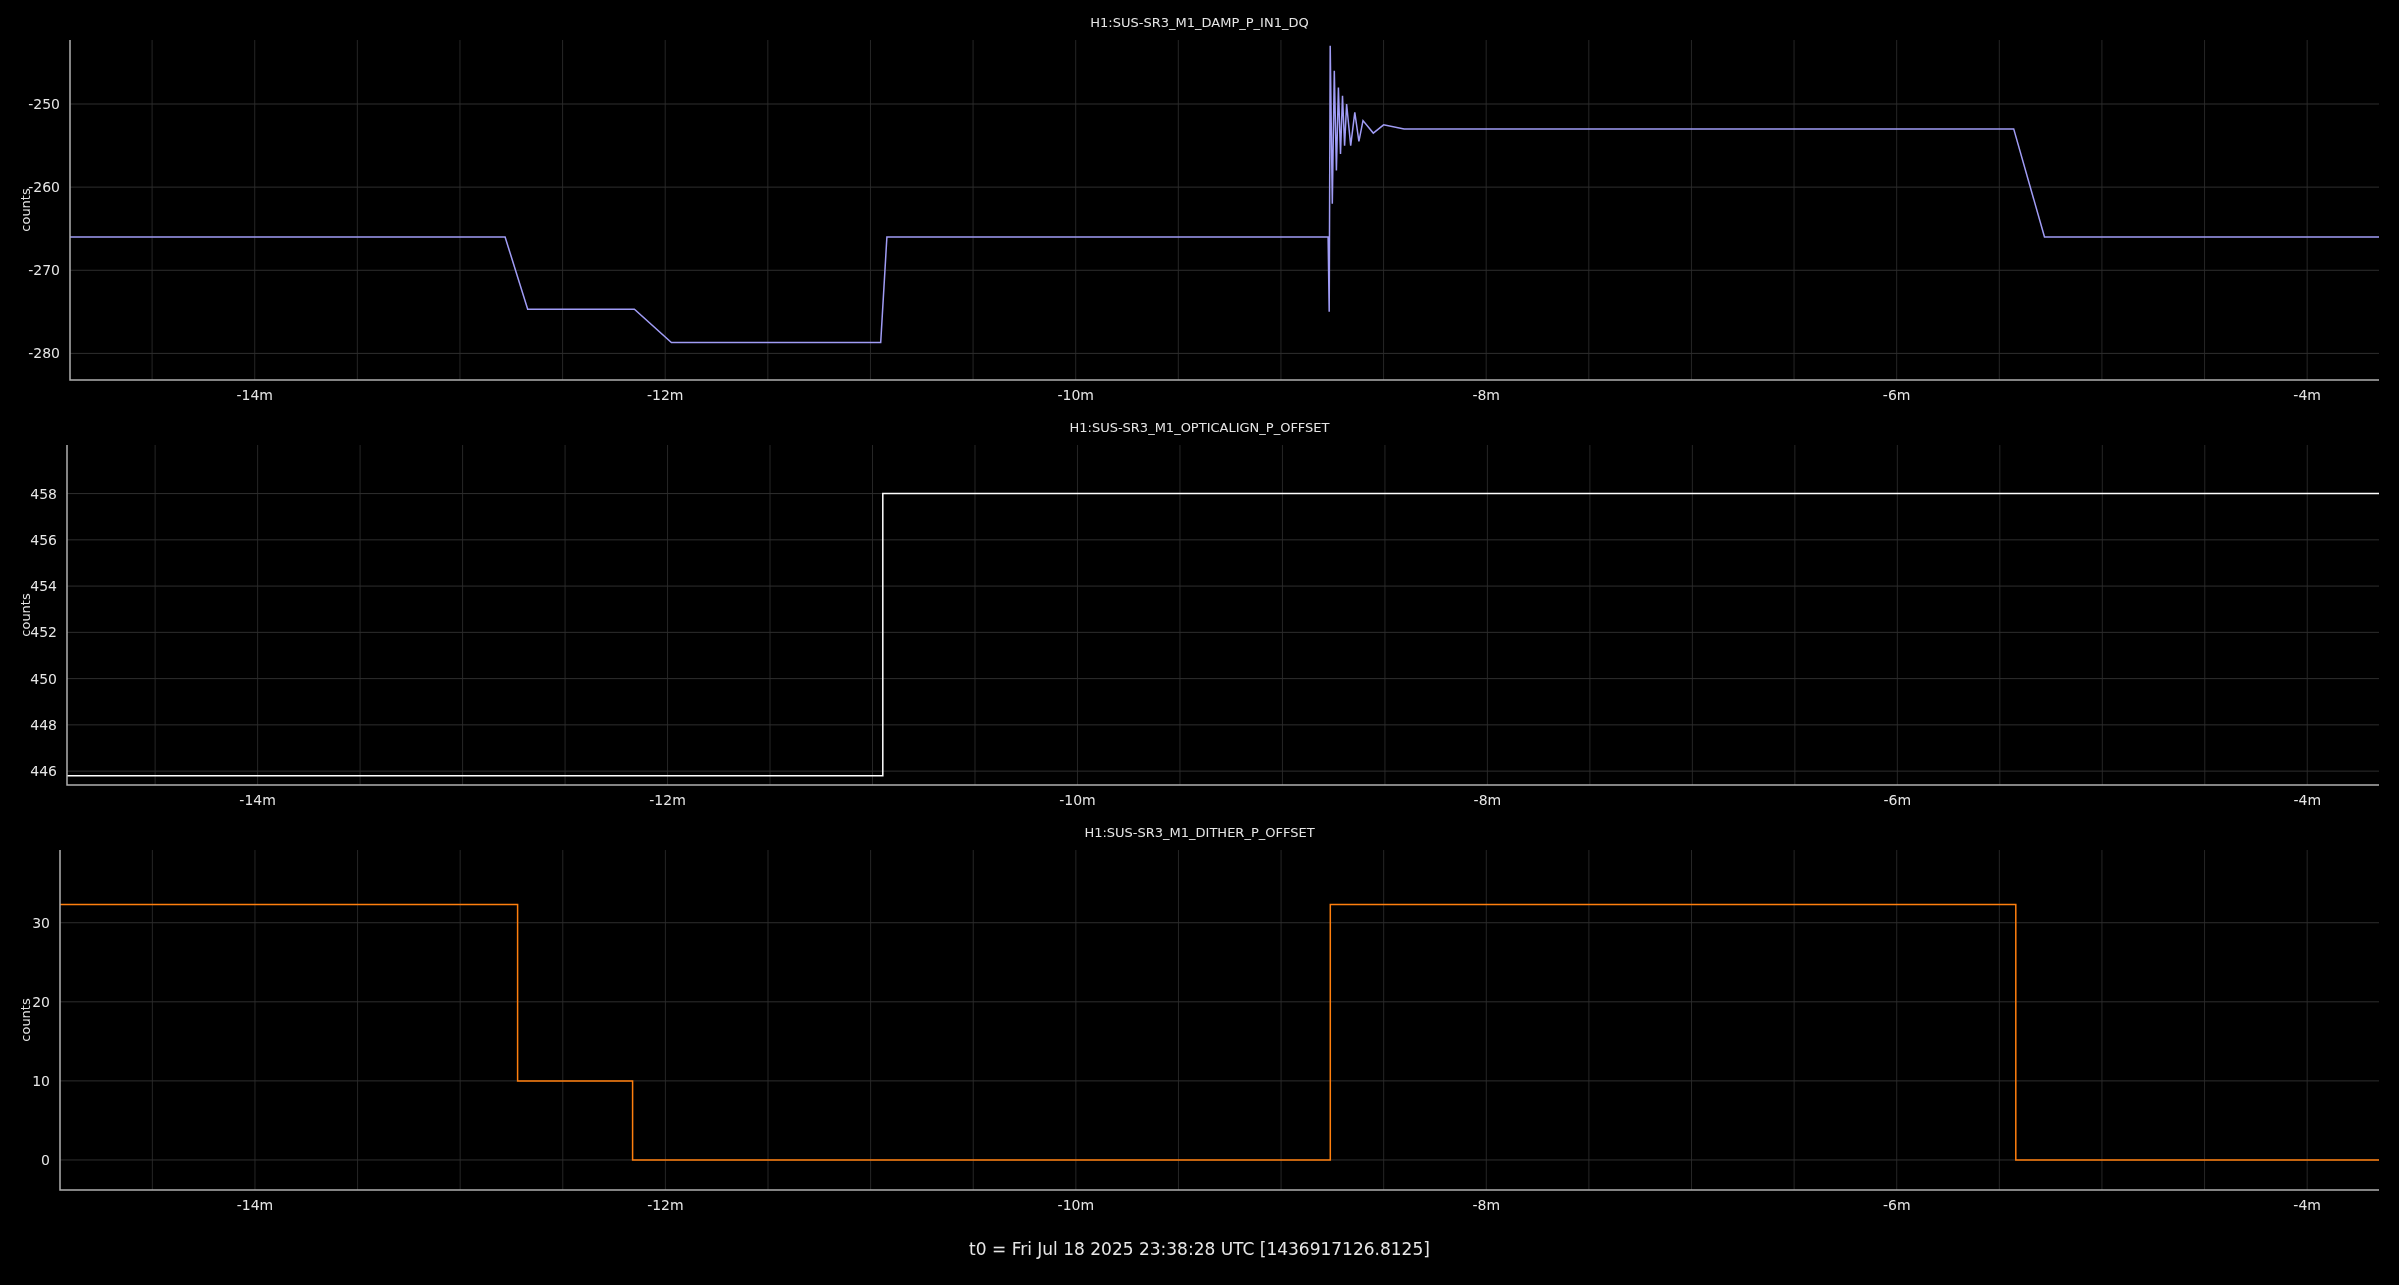 The height and width of the screenshot is (1285, 2399). What do you see at coordinates (45, 1159) in the screenshot?
I see `tick-label: 0` at bounding box center [45, 1159].